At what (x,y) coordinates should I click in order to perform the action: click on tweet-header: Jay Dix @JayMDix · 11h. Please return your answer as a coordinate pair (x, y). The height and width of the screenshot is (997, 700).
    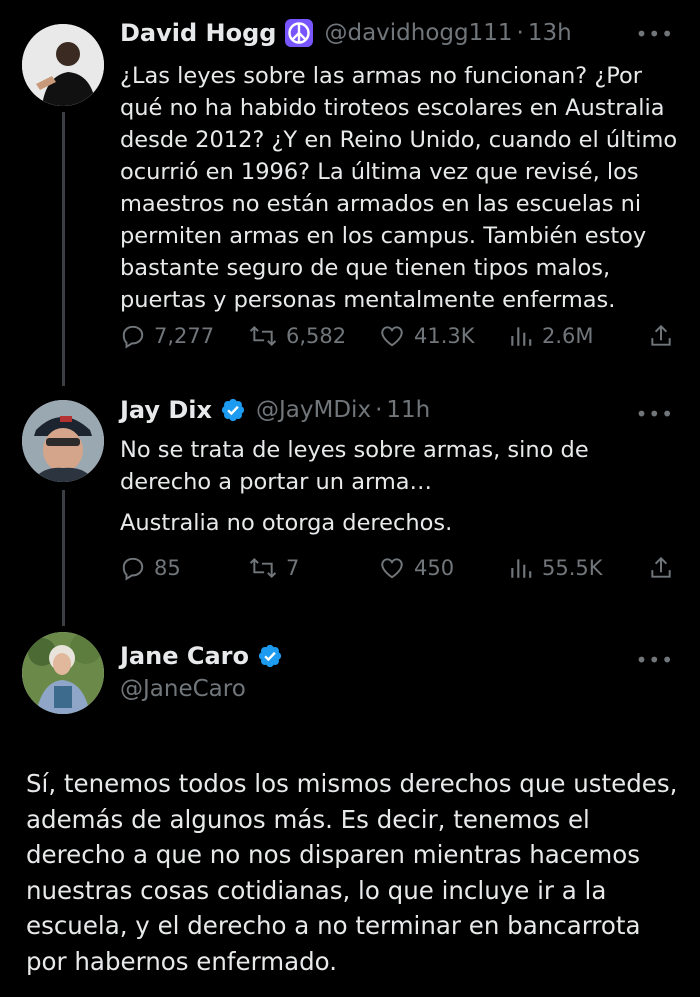
    Looking at the image, I should click on (275, 410).